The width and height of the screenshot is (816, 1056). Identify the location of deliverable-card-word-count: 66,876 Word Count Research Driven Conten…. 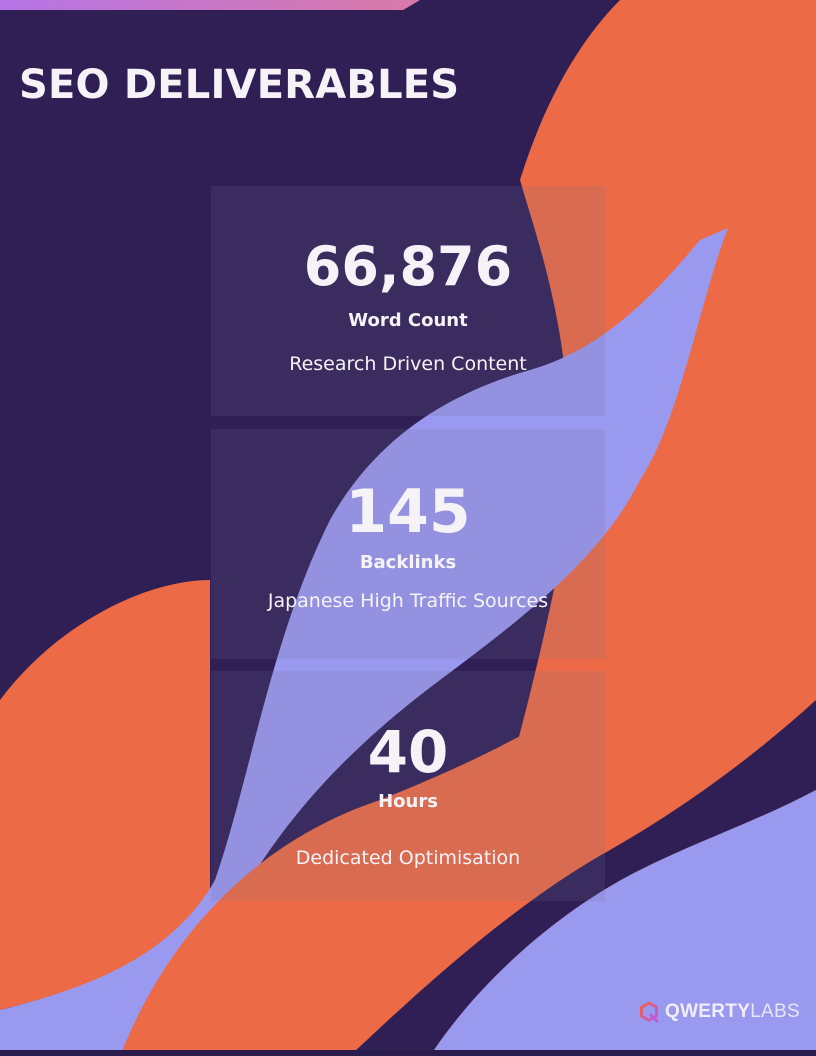
(408, 301).